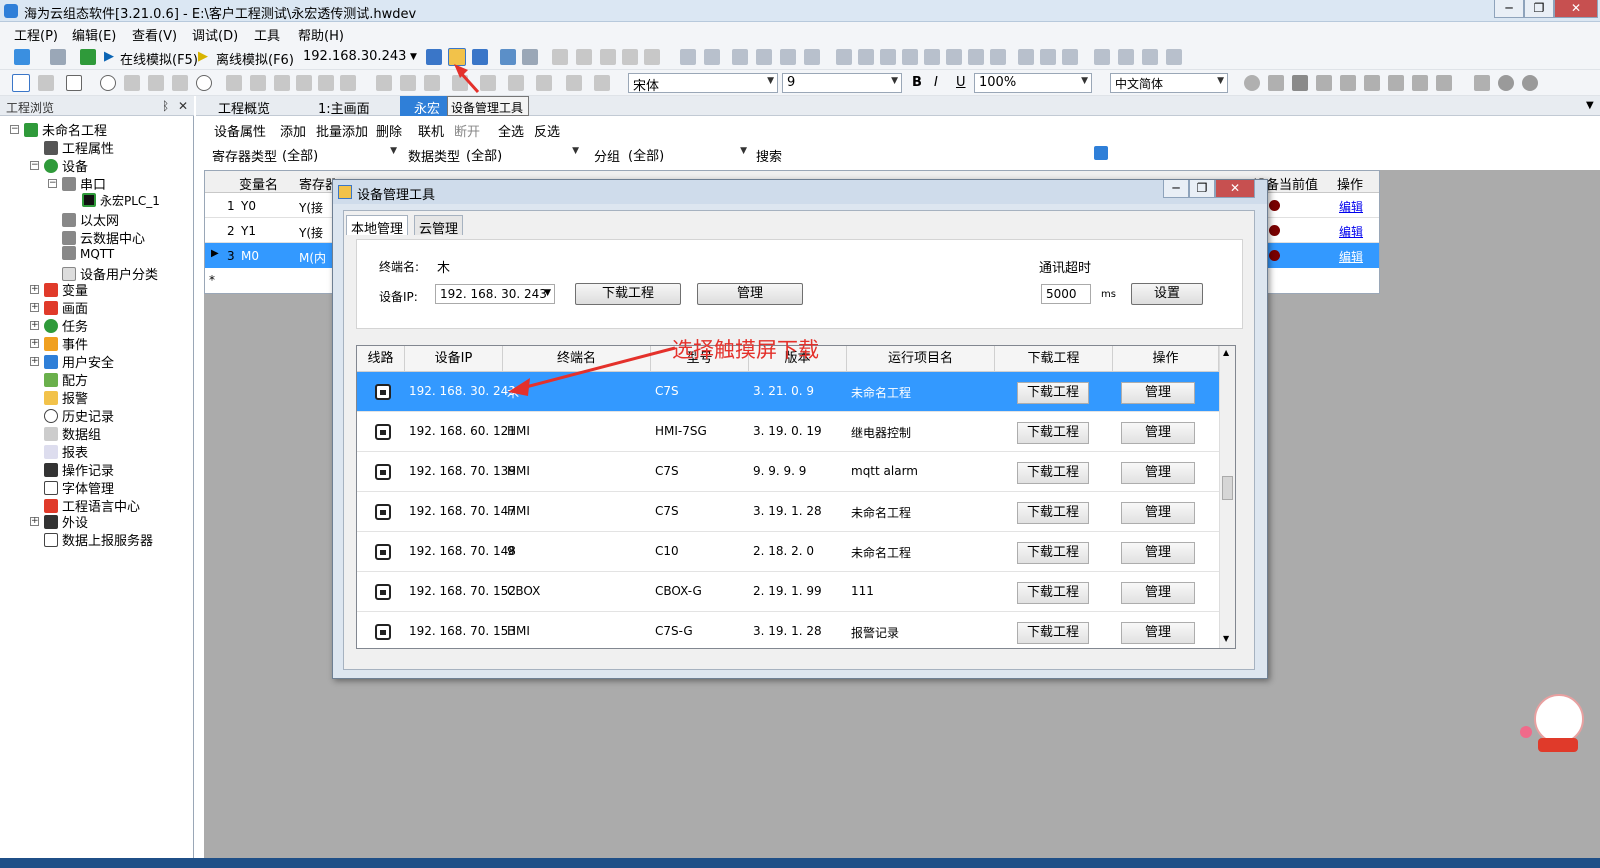 Image resolution: width=1600 pixels, height=868 pixels. What do you see at coordinates (1420, 83) in the screenshot?
I see `chart-icon` at bounding box center [1420, 83].